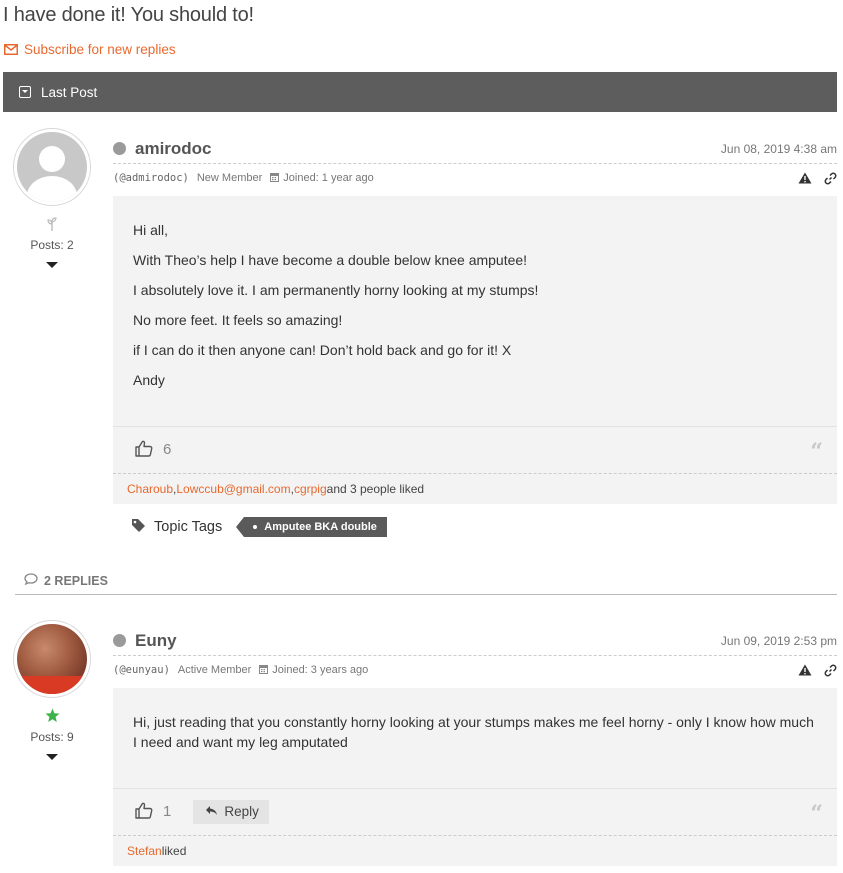 The height and width of the screenshot is (873, 843). What do you see at coordinates (149, 380) in the screenshot?
I see `post-paragraph: Andy` at bounding box center [149, 380].